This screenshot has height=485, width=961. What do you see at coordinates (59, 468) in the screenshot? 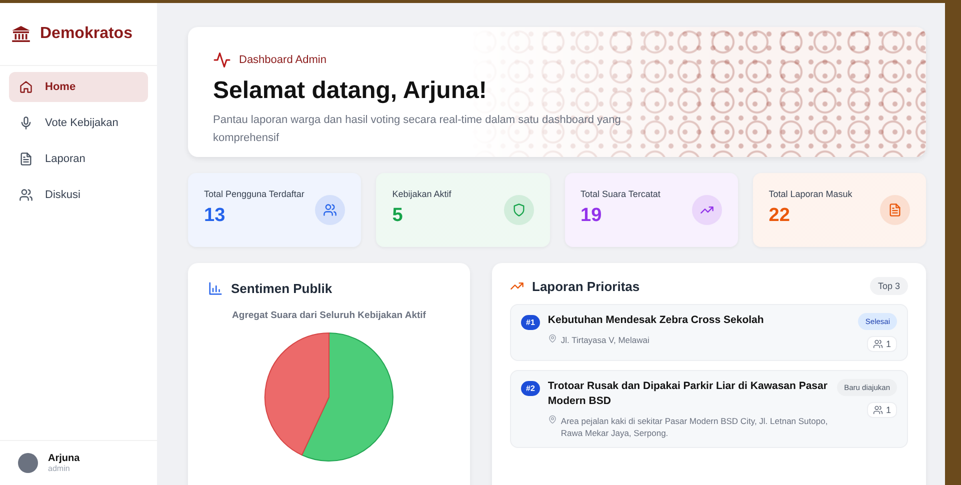
I see `user-role: admin` at bounding box center [59, 468].